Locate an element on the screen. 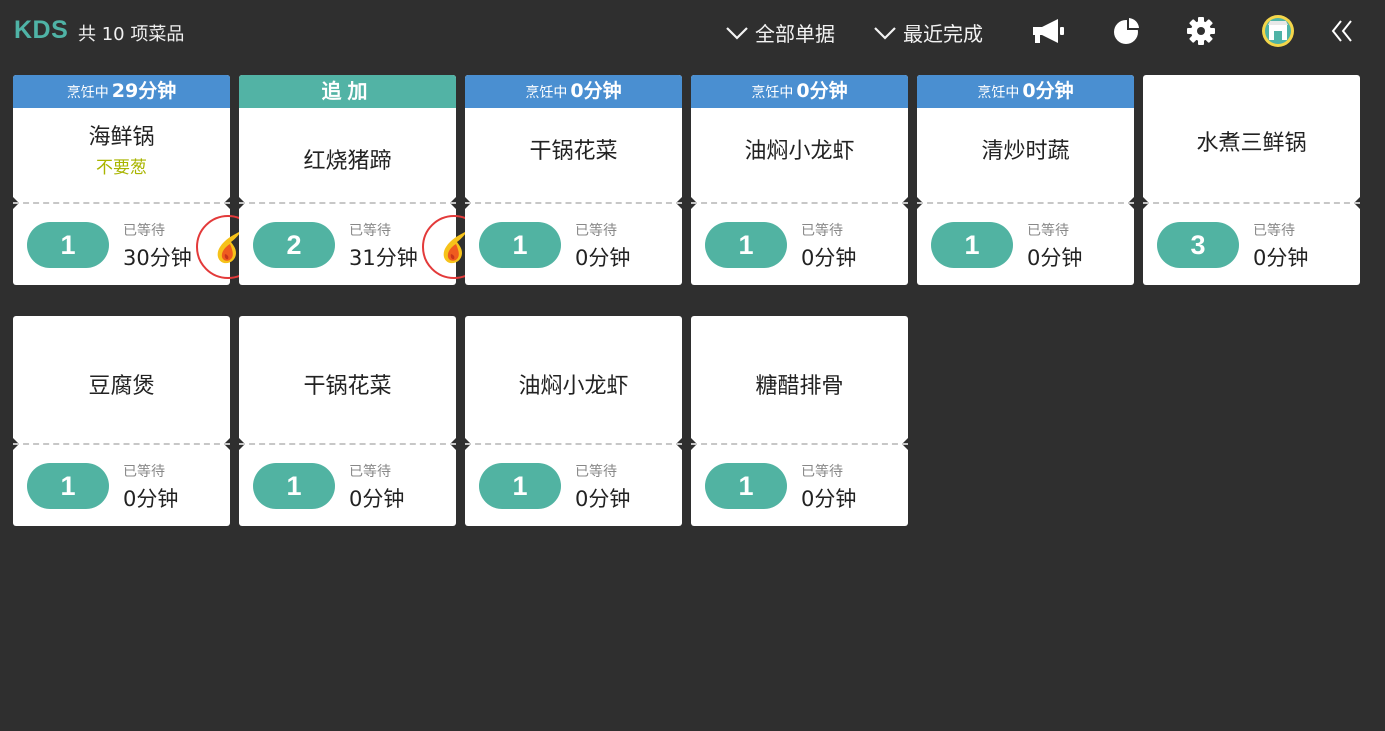 The width and height of the screenshot is (1385, 731). megaphone-icon is located at coordinates (1048, 31).